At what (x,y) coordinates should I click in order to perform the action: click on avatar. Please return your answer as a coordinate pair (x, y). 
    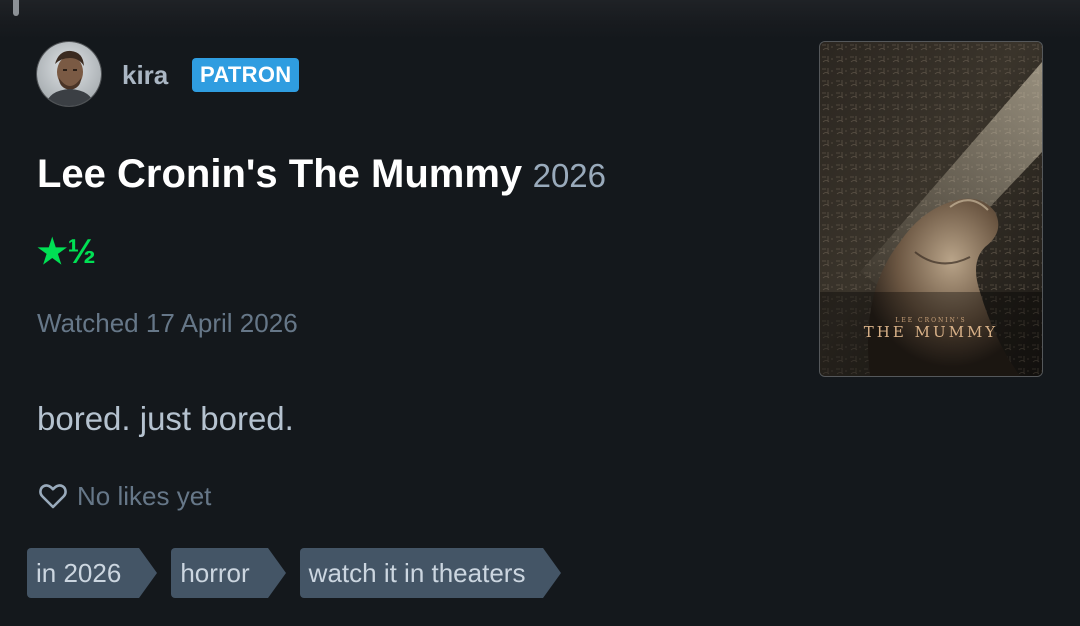
    Looking at the image, I should click on (69, 74).